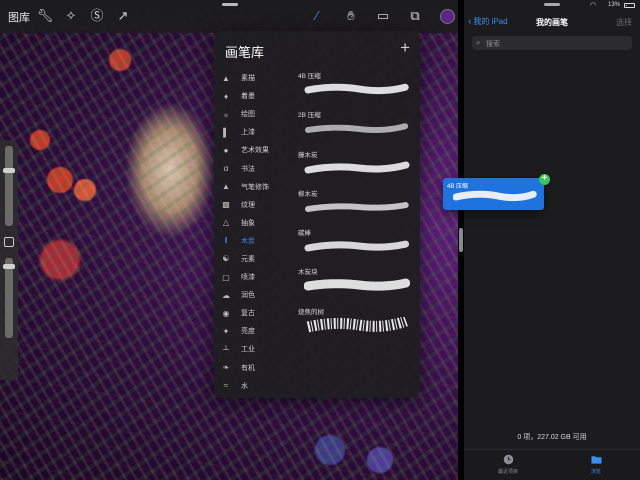  What do you see at coordinates (596, 460) in the screenshot?
I see `folder-icon` at bounding box center [596, 460].